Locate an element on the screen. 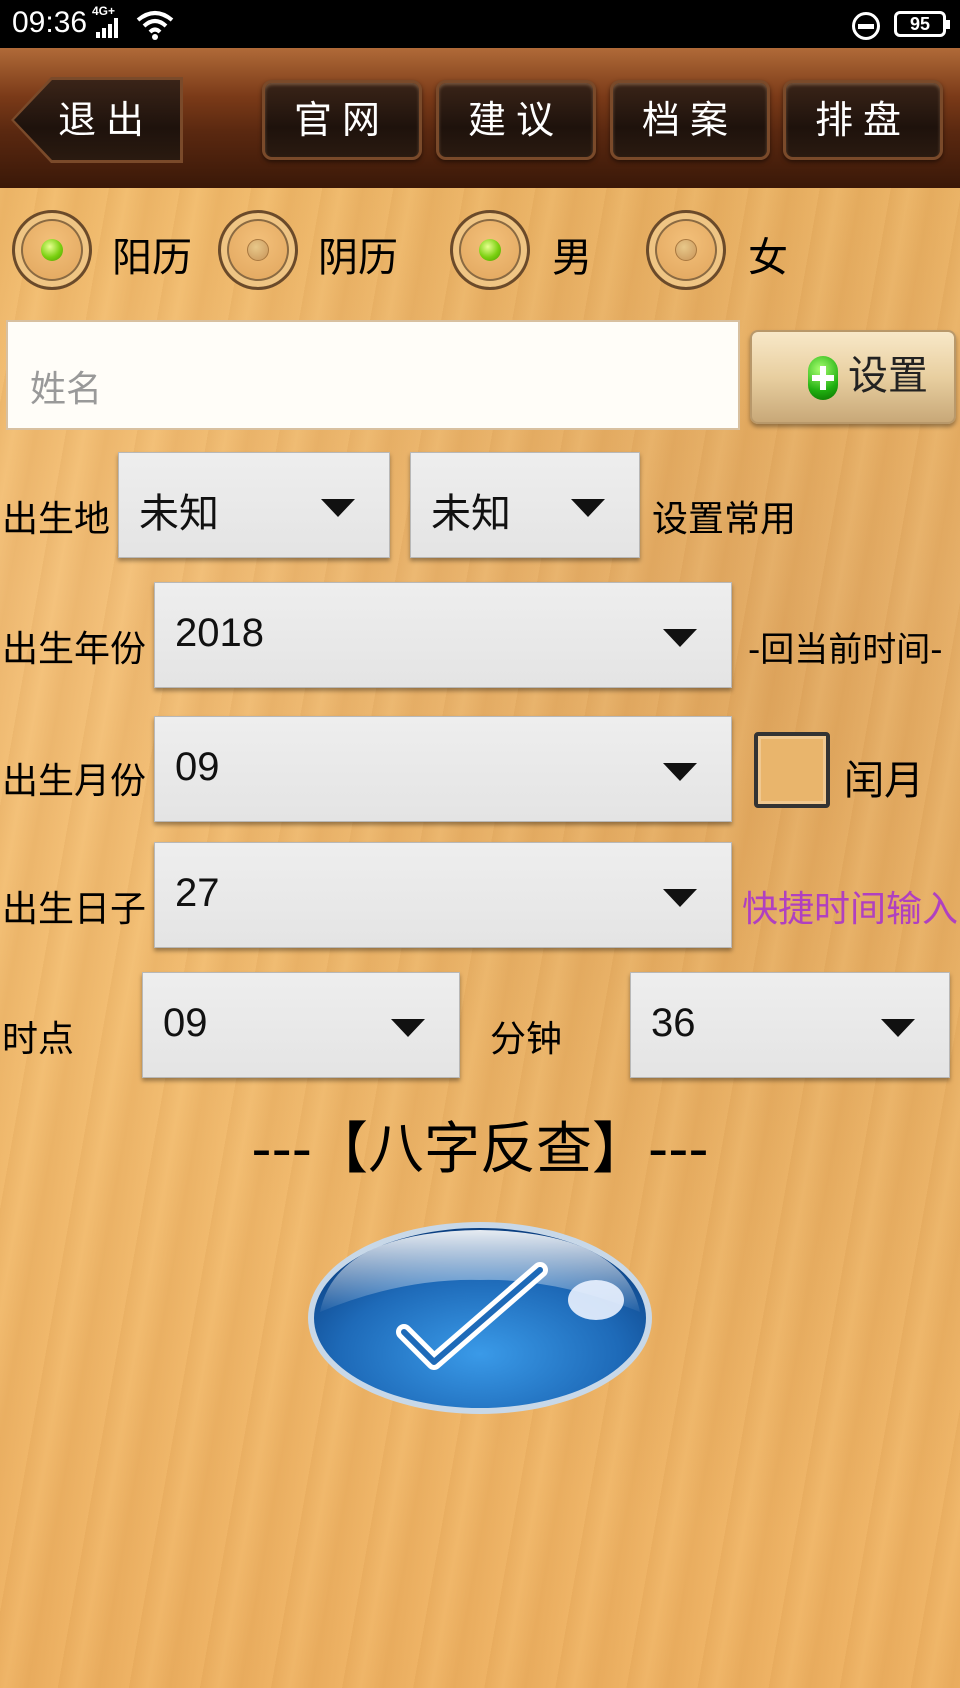  minute-select: 36 is located at coordinates (790, 1025).